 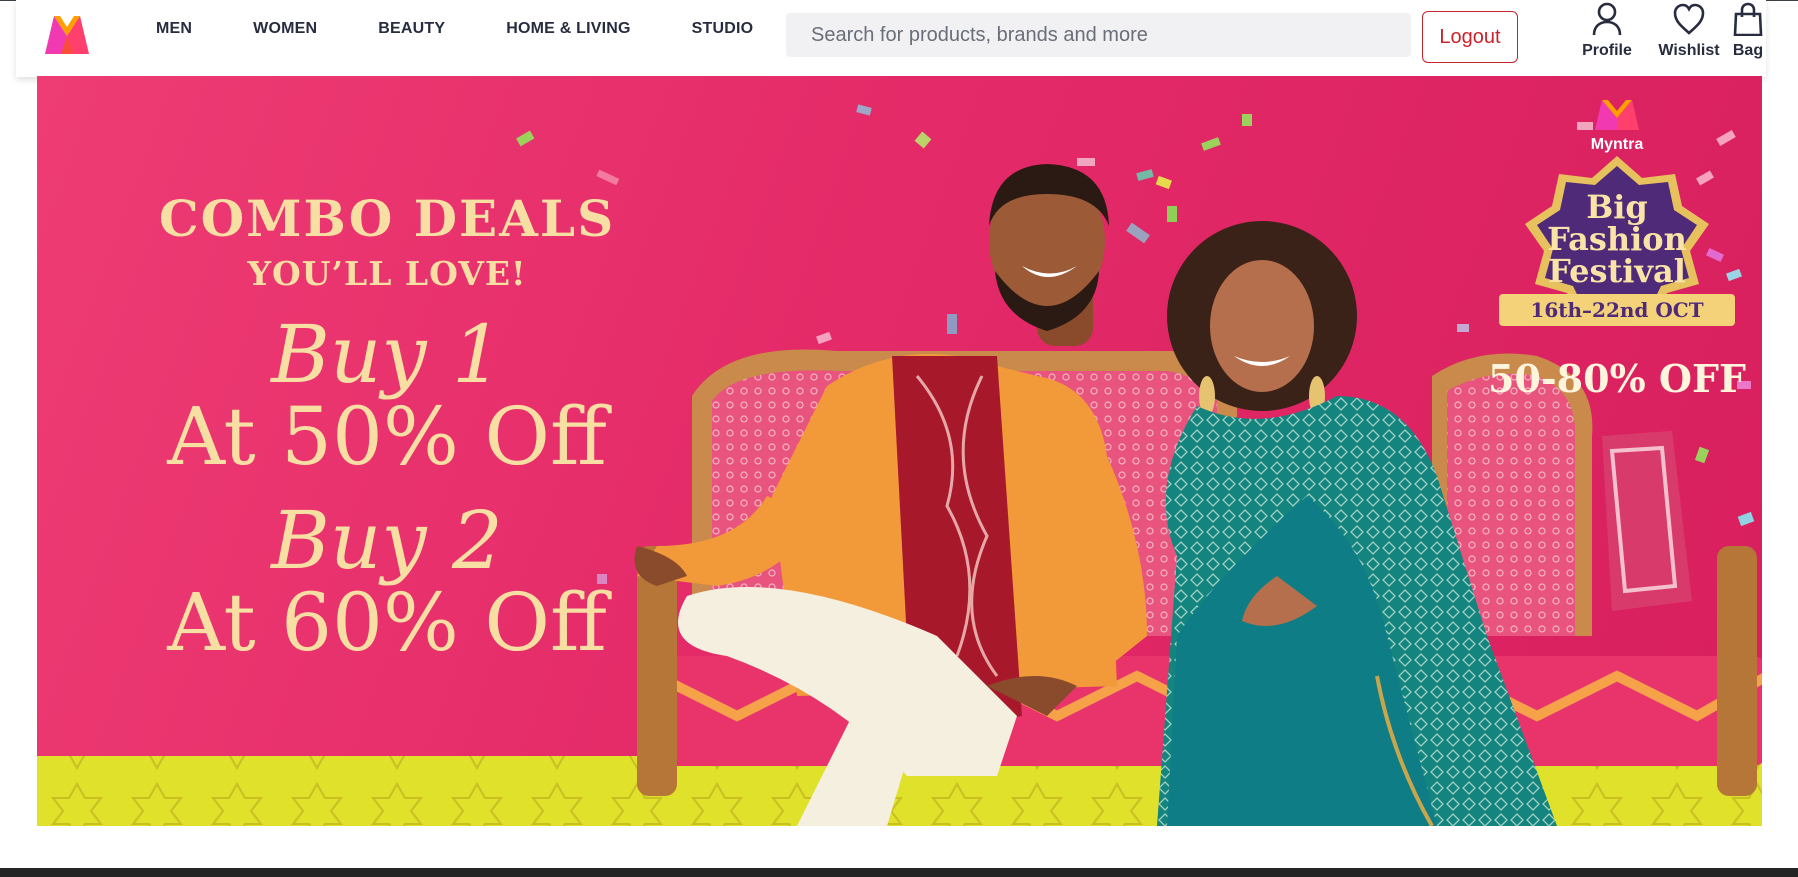 I want to click on wishlist-action: Wishlist, so click(x=1689, y=31).